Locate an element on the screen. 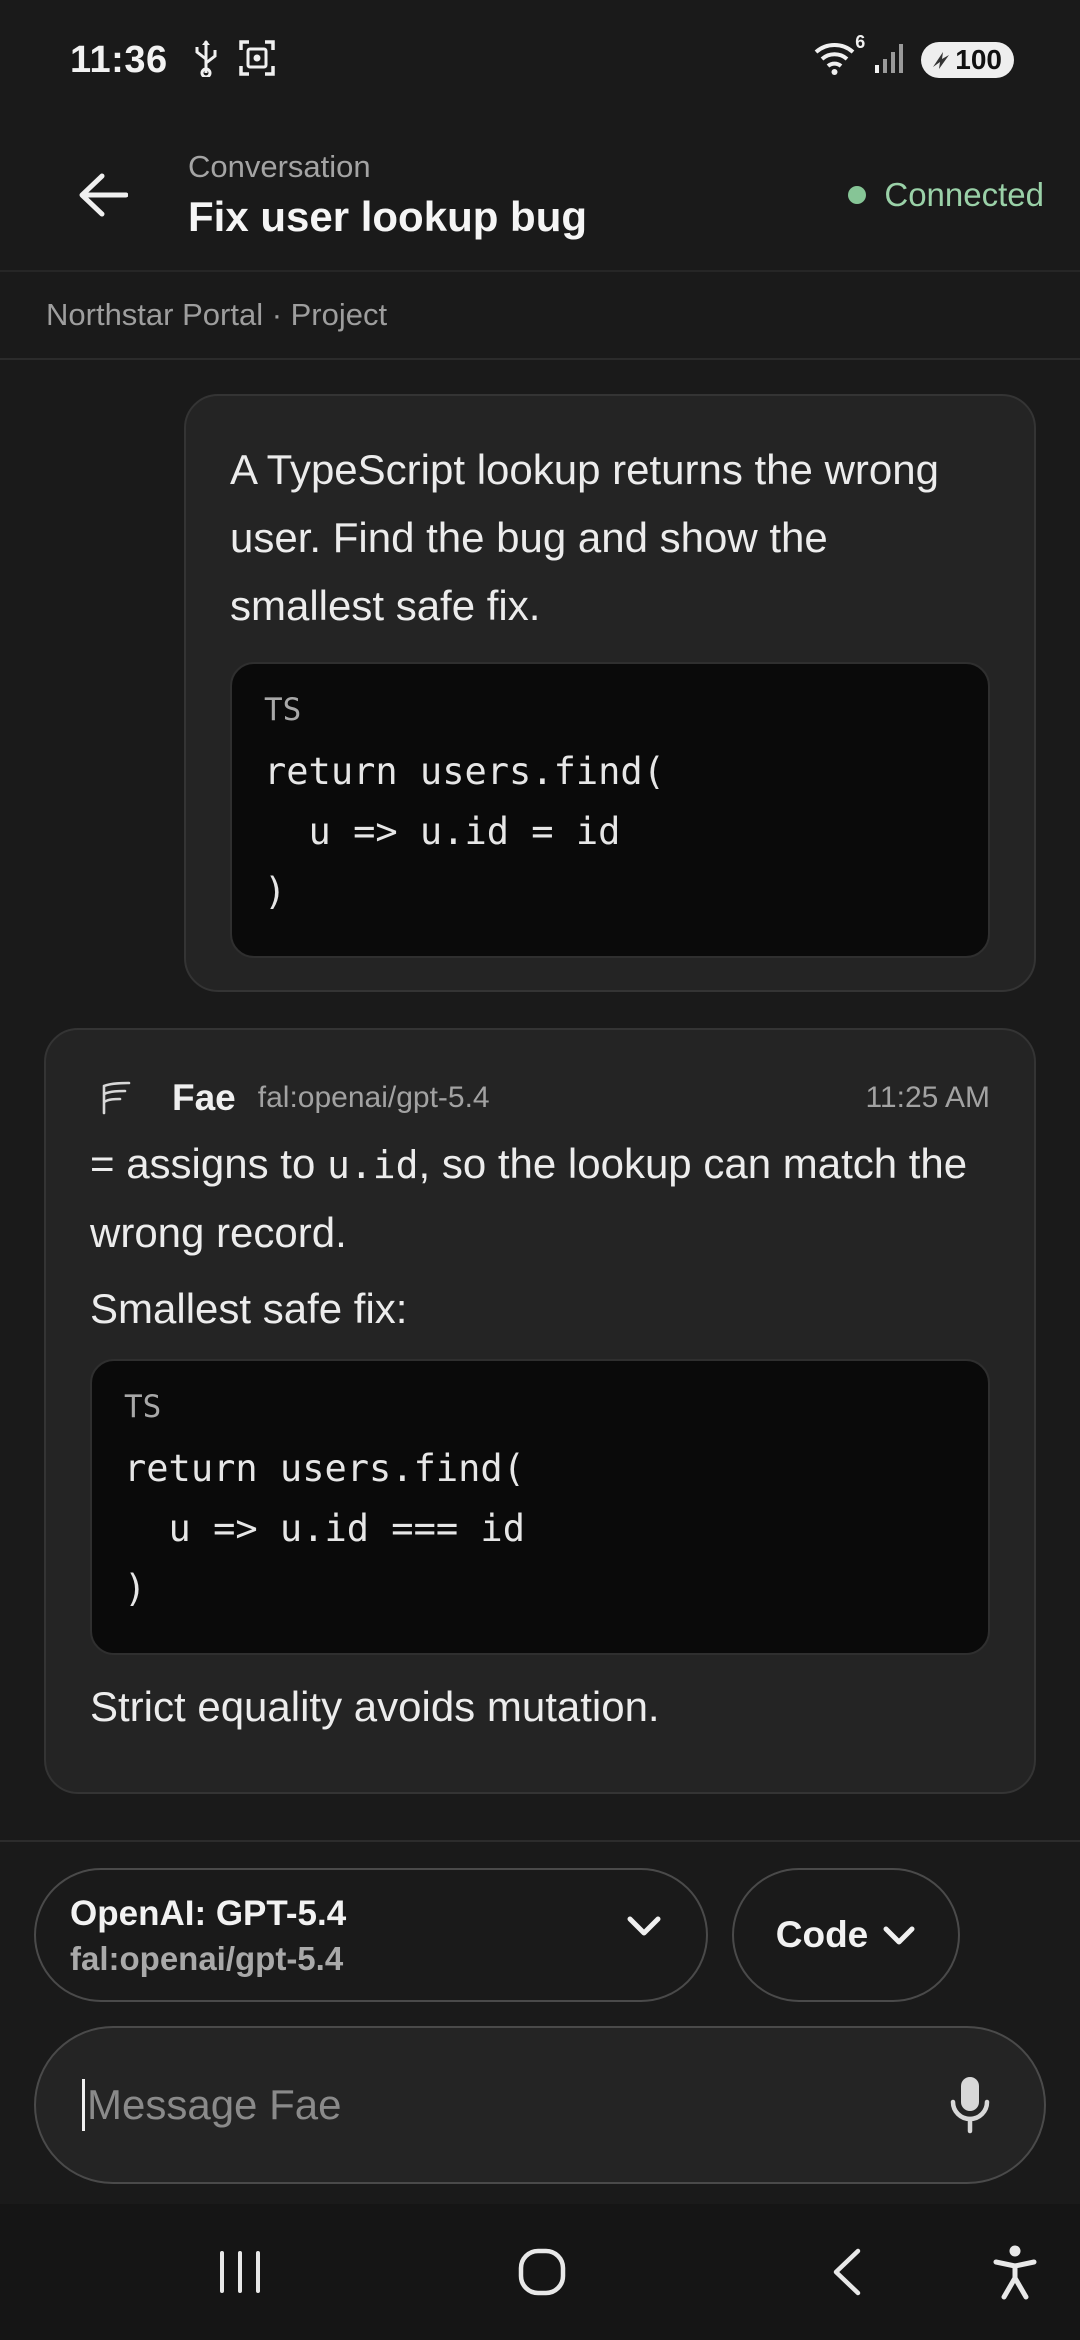 The height and width of the screenshot is (2340, 1080). message-input: Message Fae is located at coordinates (540, 2105).